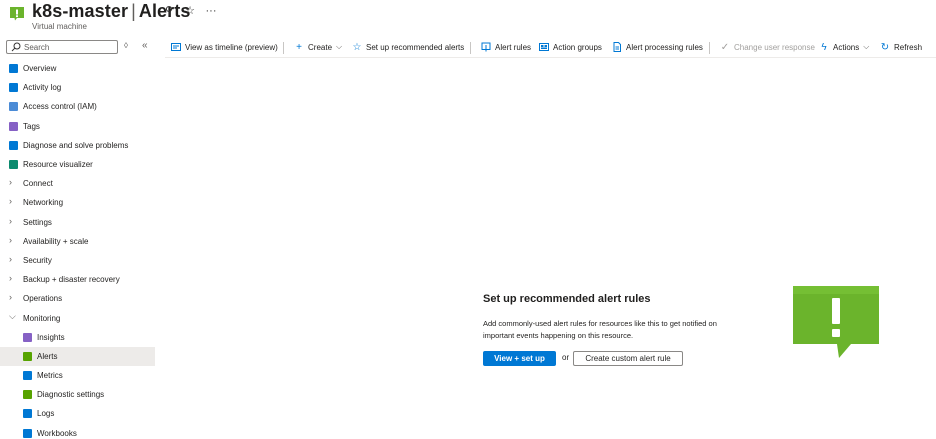  What do you see at coordinates (42, 88) in the screenshot?
I see `sidebar-item-label: Activity log` at bounding box center [42, 88].